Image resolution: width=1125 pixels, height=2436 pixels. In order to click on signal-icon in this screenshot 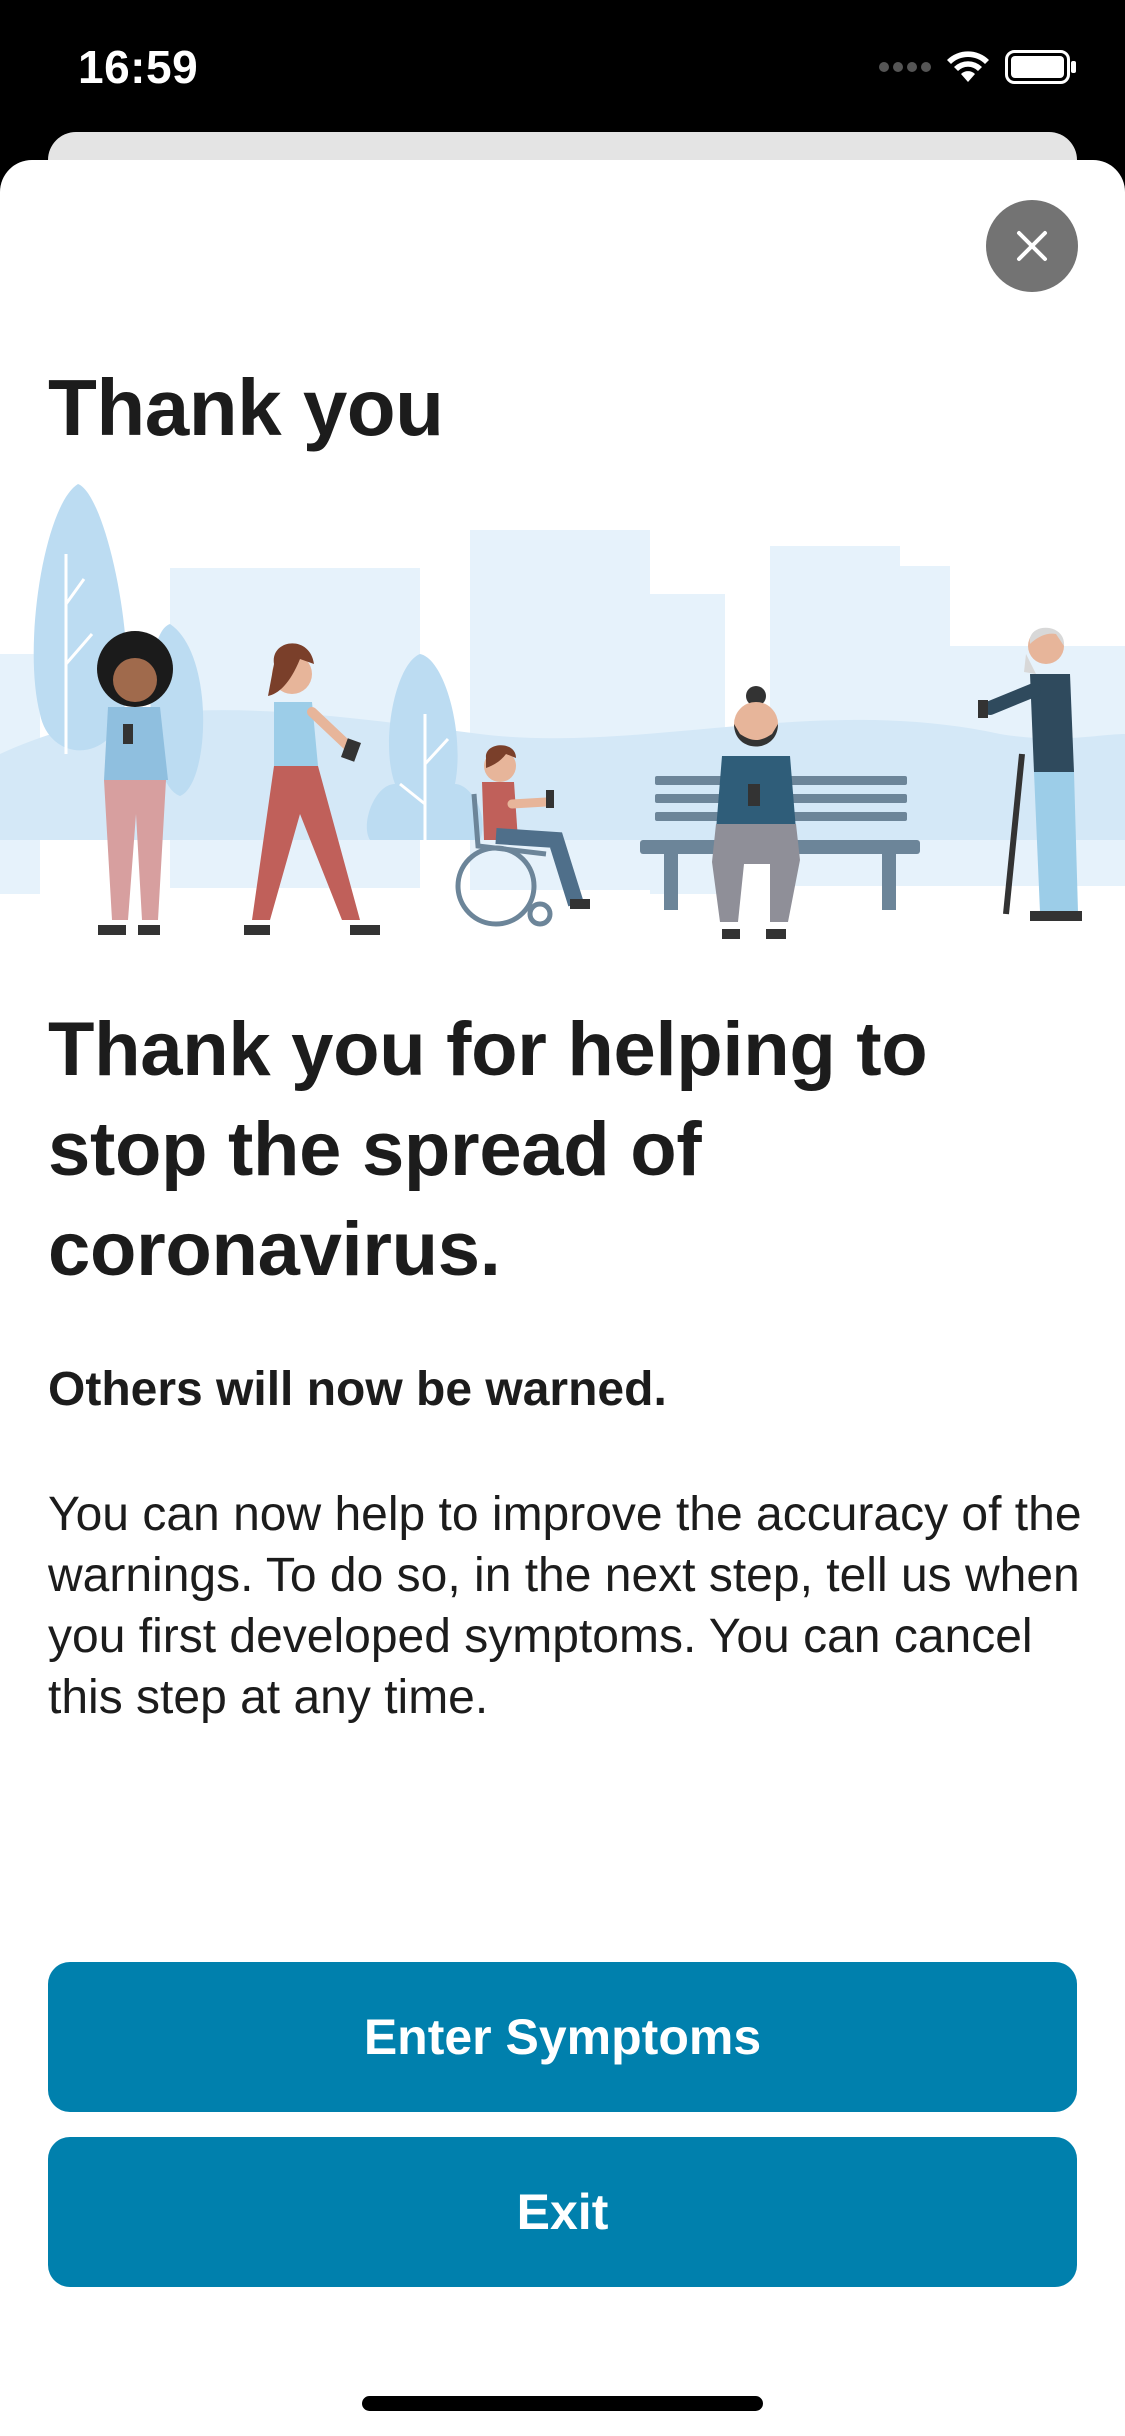, I will do `click(905, 67)`.